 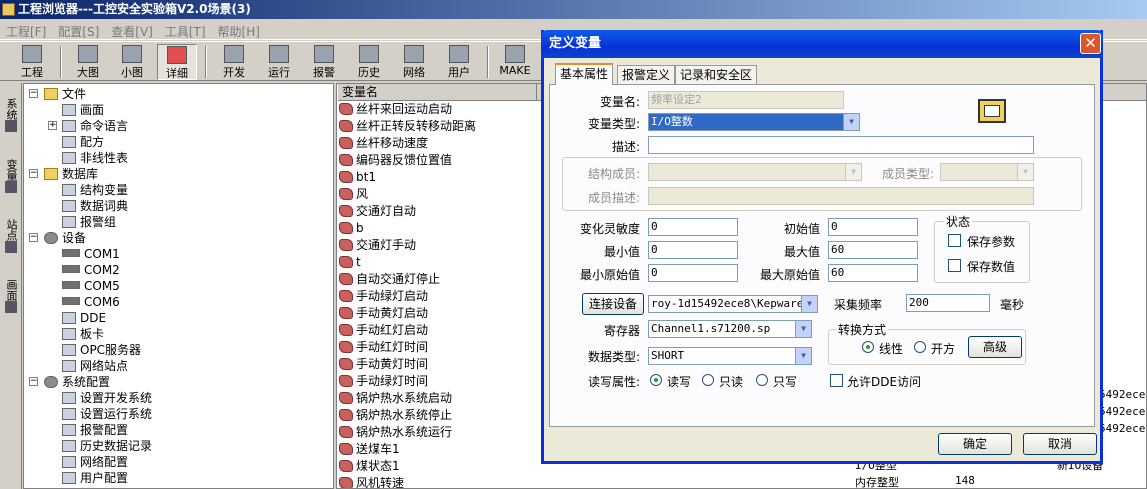 I want to click on freq-field: 200, so click(x=948, y=303).